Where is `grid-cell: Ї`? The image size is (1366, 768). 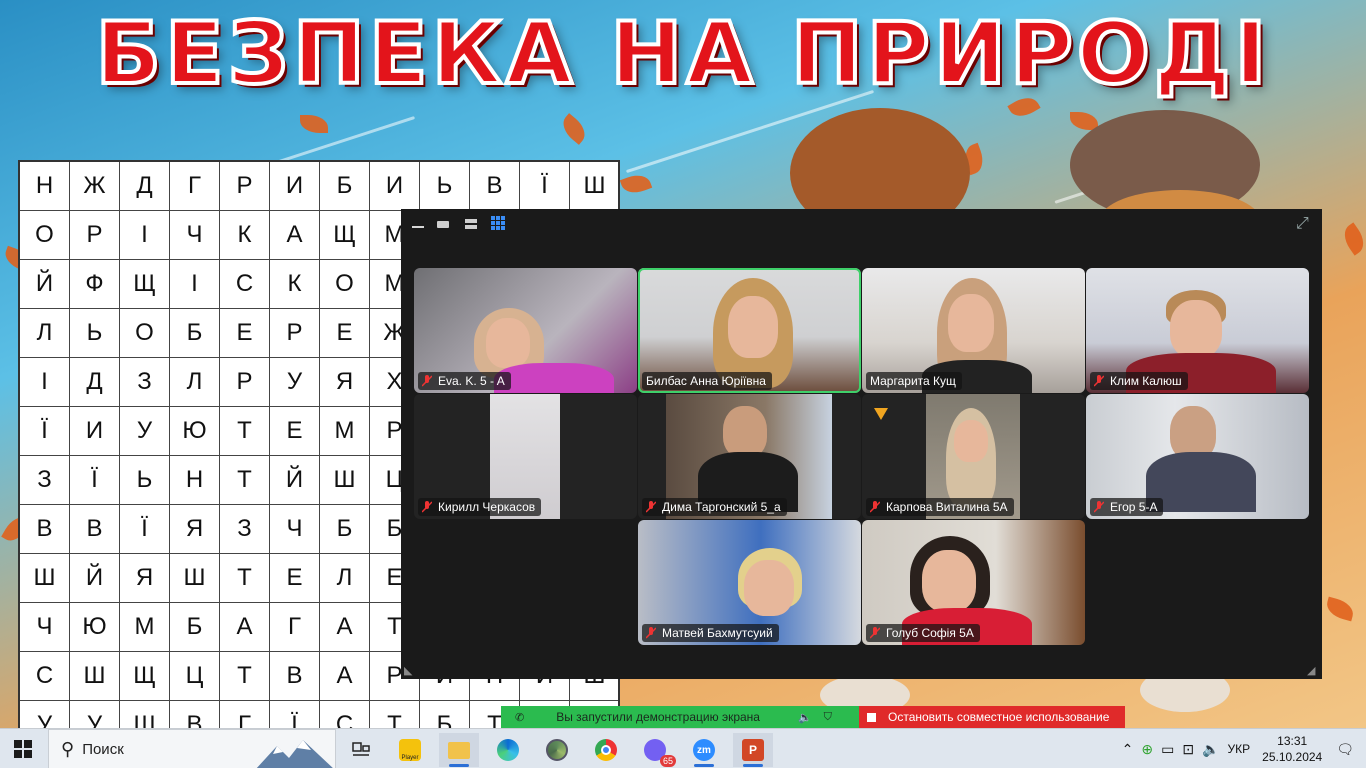
grid-cell: Ї is located at coordinates (295, 714).